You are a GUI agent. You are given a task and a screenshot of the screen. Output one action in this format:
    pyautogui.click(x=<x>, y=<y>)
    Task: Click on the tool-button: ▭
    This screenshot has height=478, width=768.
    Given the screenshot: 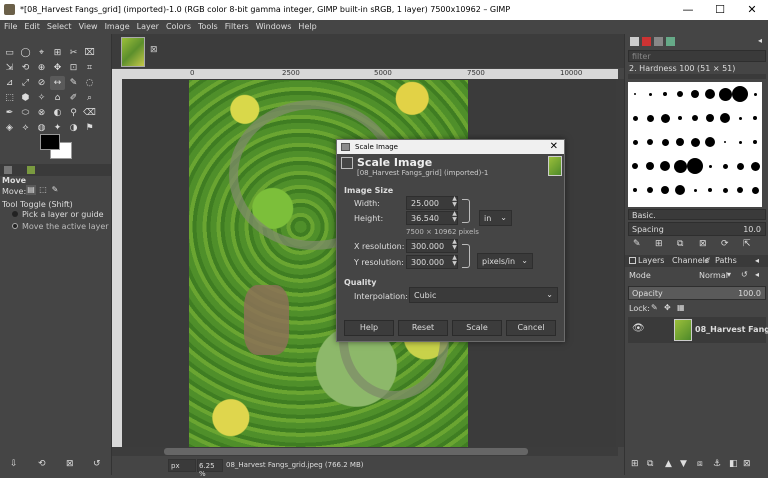 What is the action you would take?
    pyautogui.click(x=9, y=53)
    